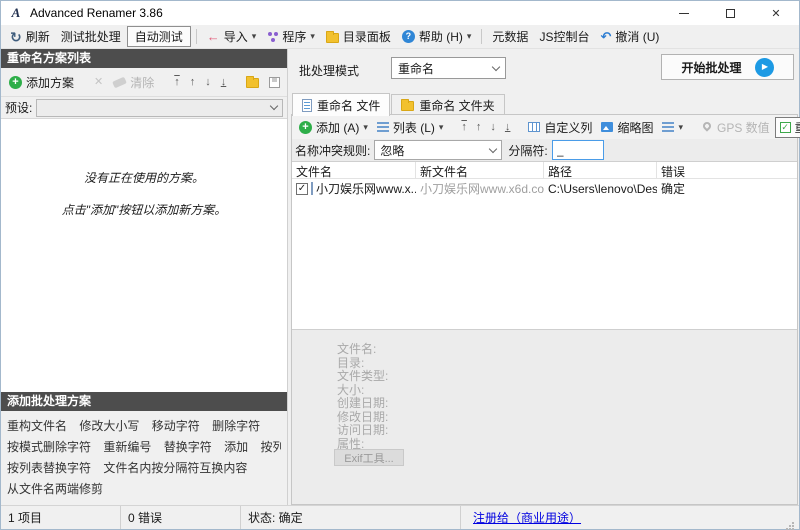 This screenshot has height=530, width=800. I want to click on js-console-button: JS控制台, so click(564, 36).